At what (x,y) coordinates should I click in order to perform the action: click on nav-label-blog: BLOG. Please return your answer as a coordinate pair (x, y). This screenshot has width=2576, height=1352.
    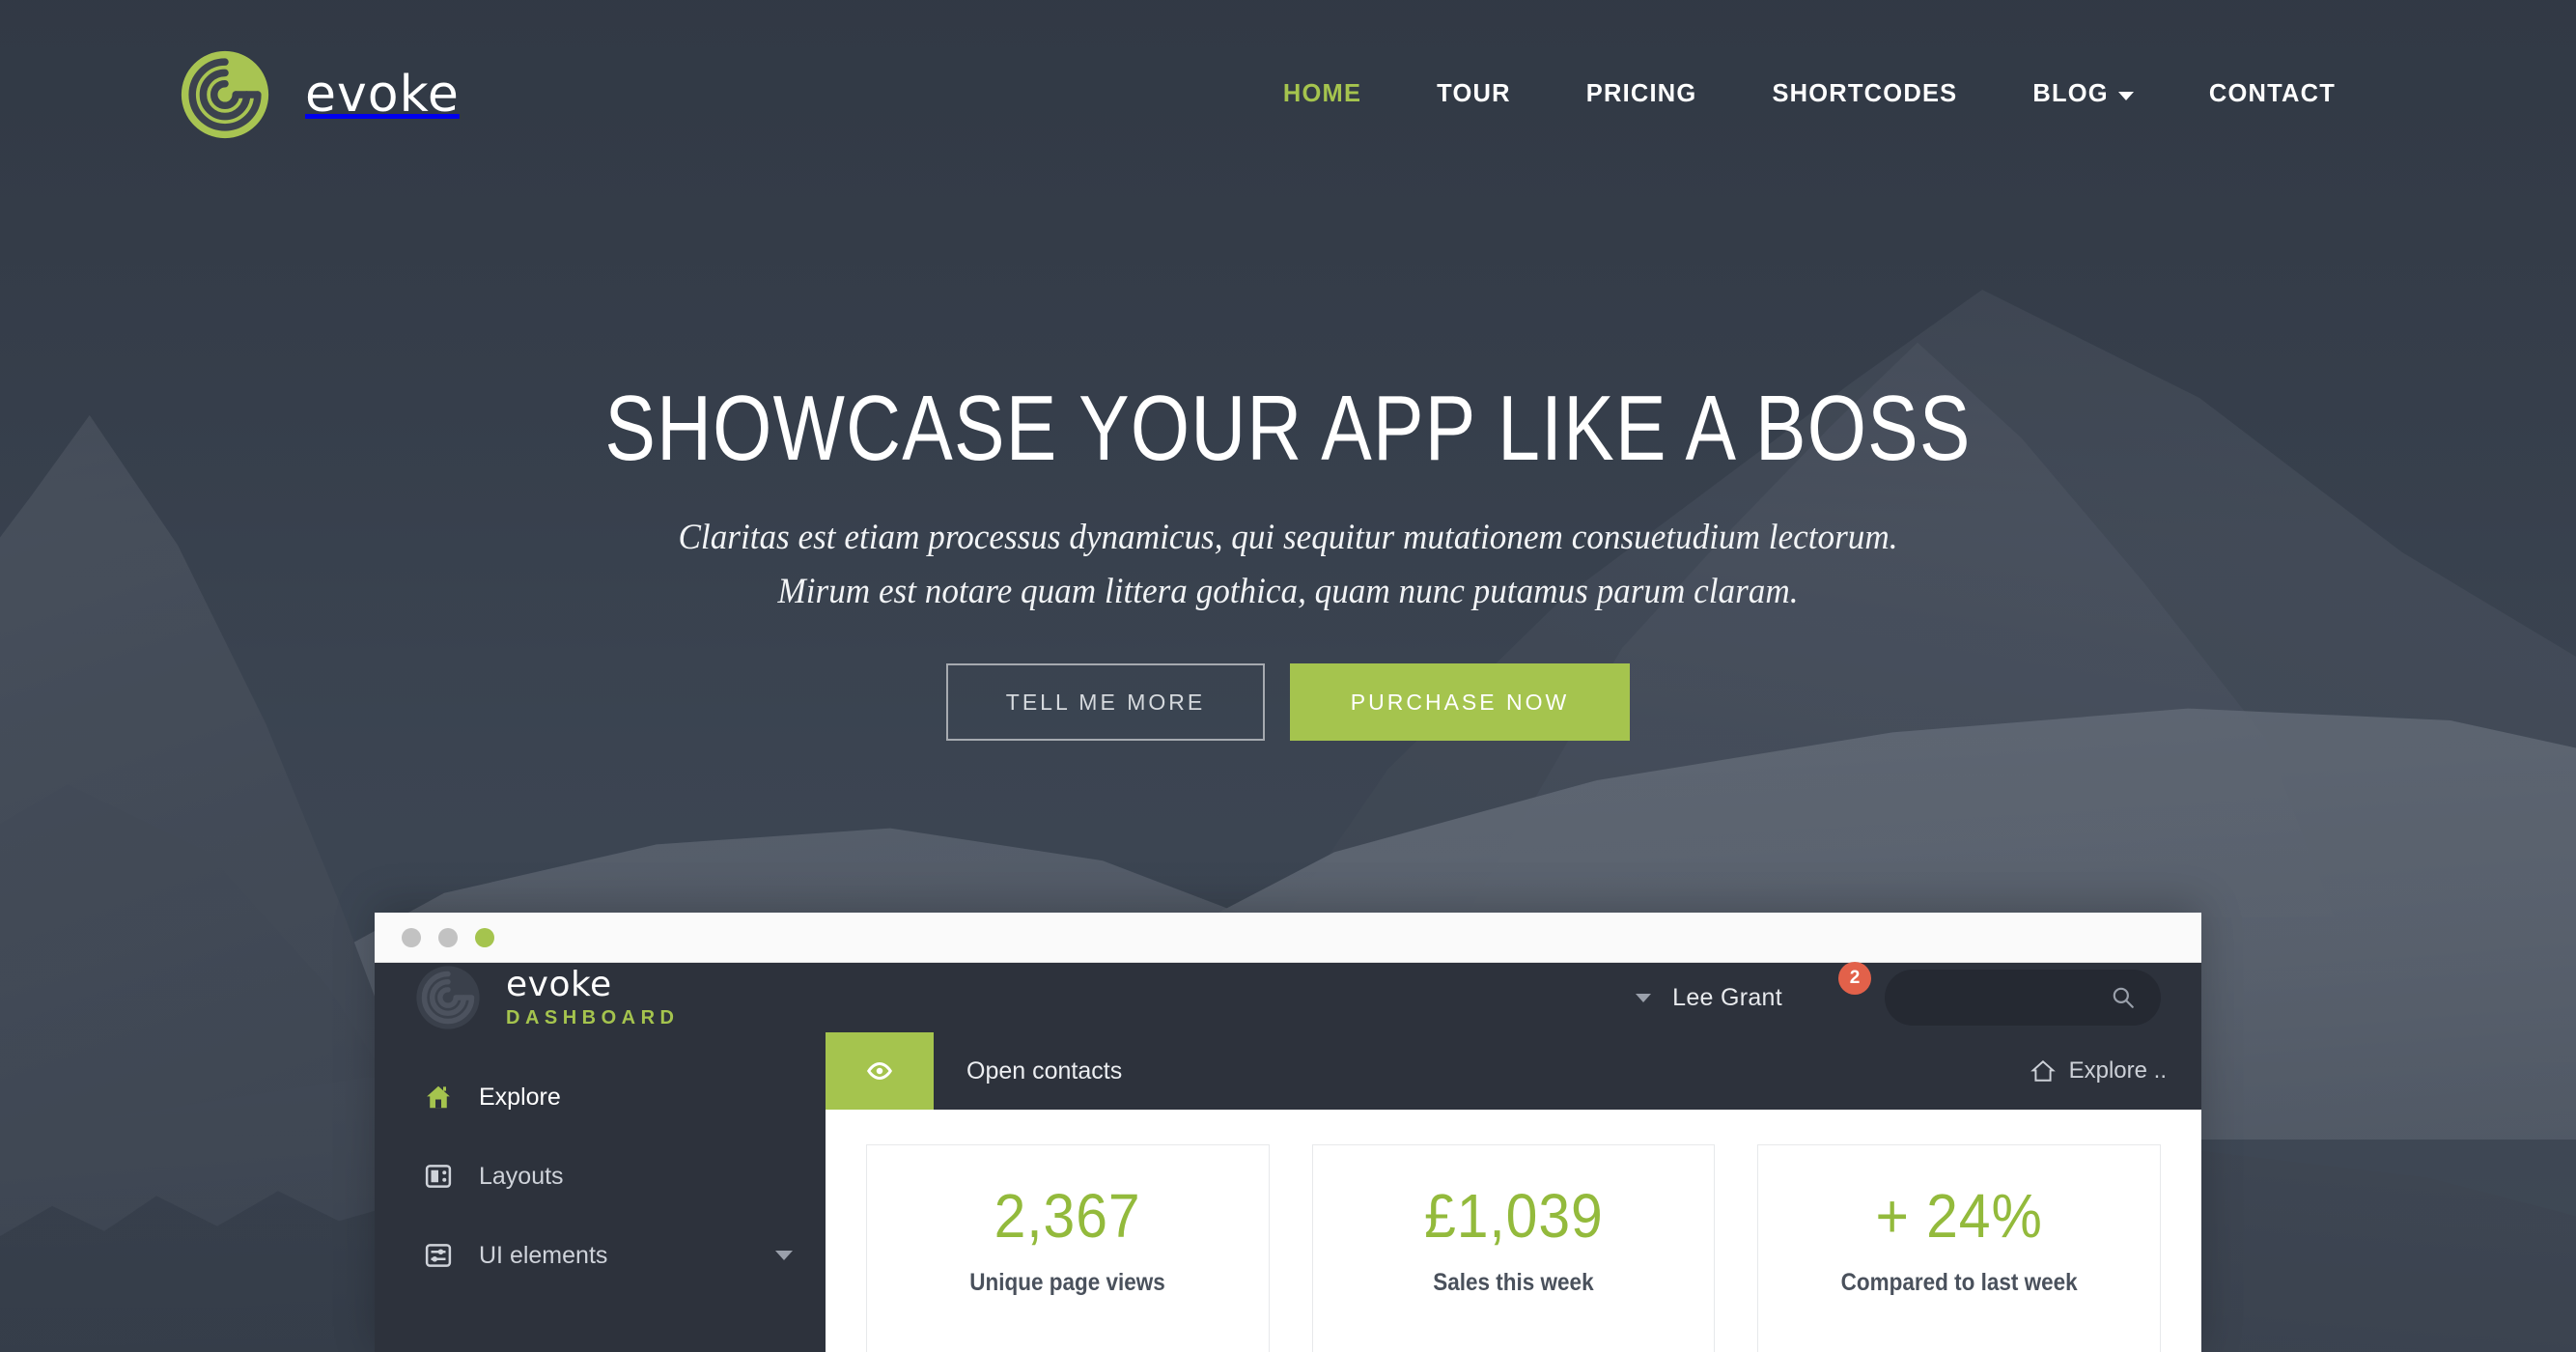
    Looking at the image, I should click on (2071, 93).